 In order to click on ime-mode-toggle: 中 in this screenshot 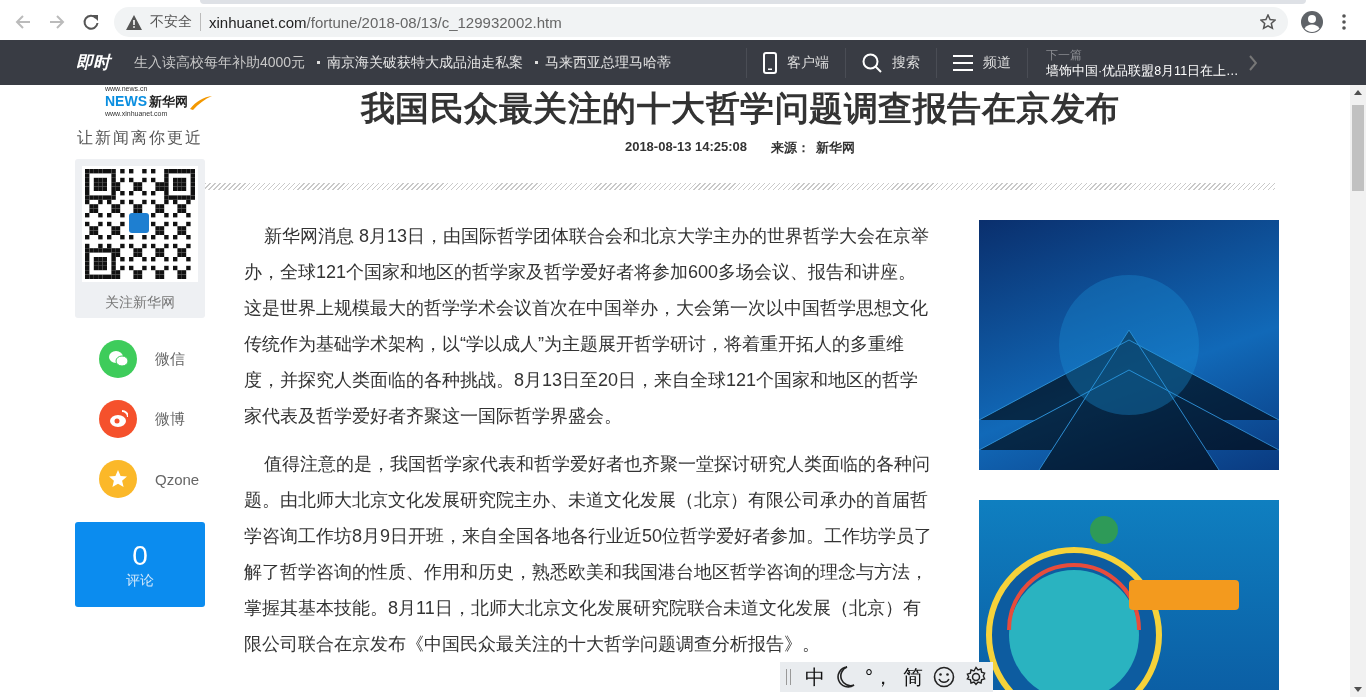, I will do `click(815, 677)`.